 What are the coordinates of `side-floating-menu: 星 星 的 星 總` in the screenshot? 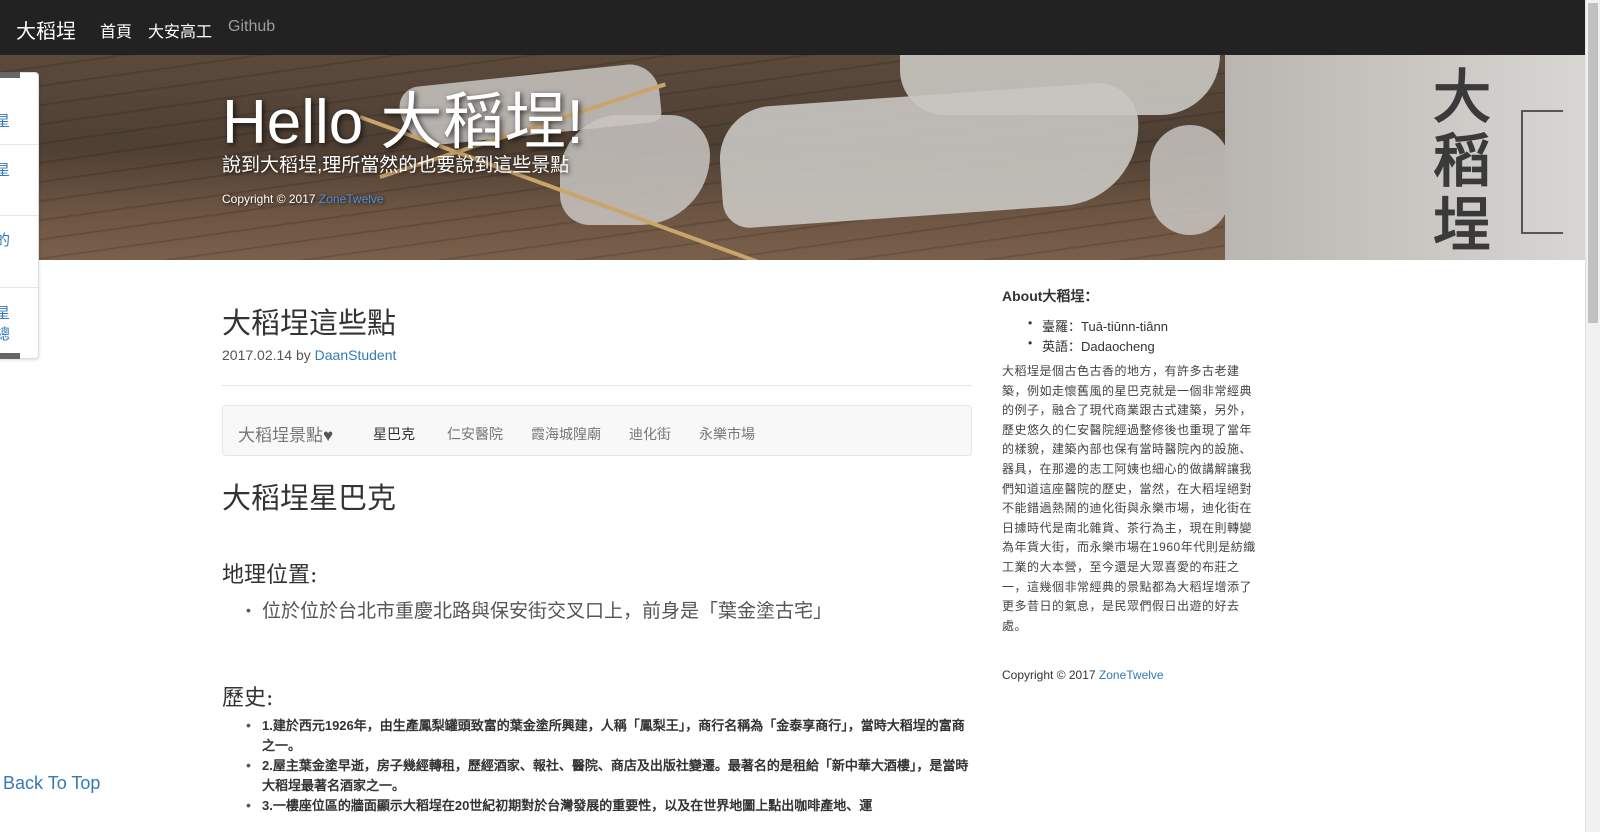 It's located at (19, 215).